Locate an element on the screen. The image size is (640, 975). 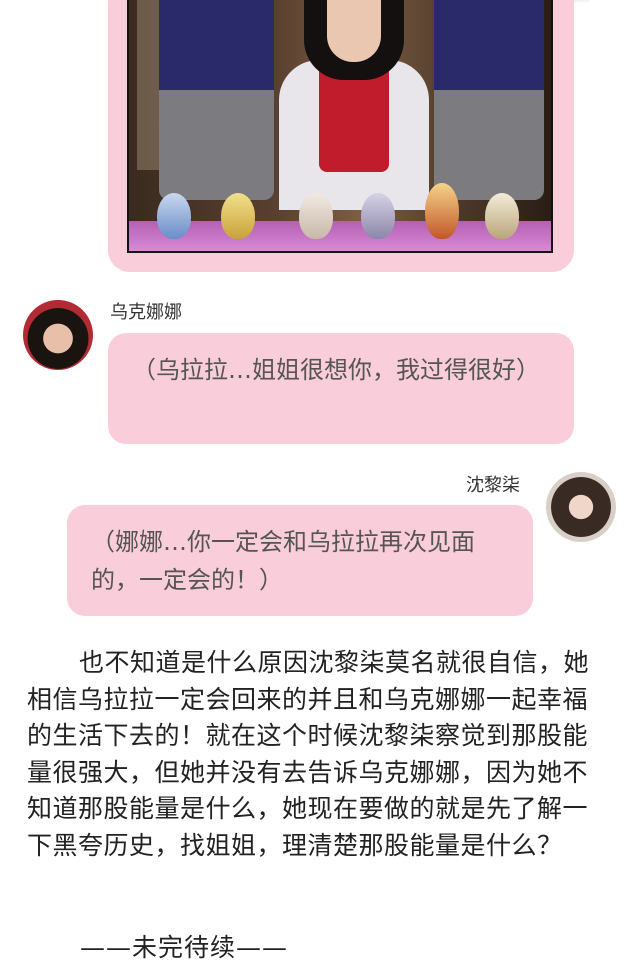
sender-name: 沈黎柒 is located at coordinates (493, 485).